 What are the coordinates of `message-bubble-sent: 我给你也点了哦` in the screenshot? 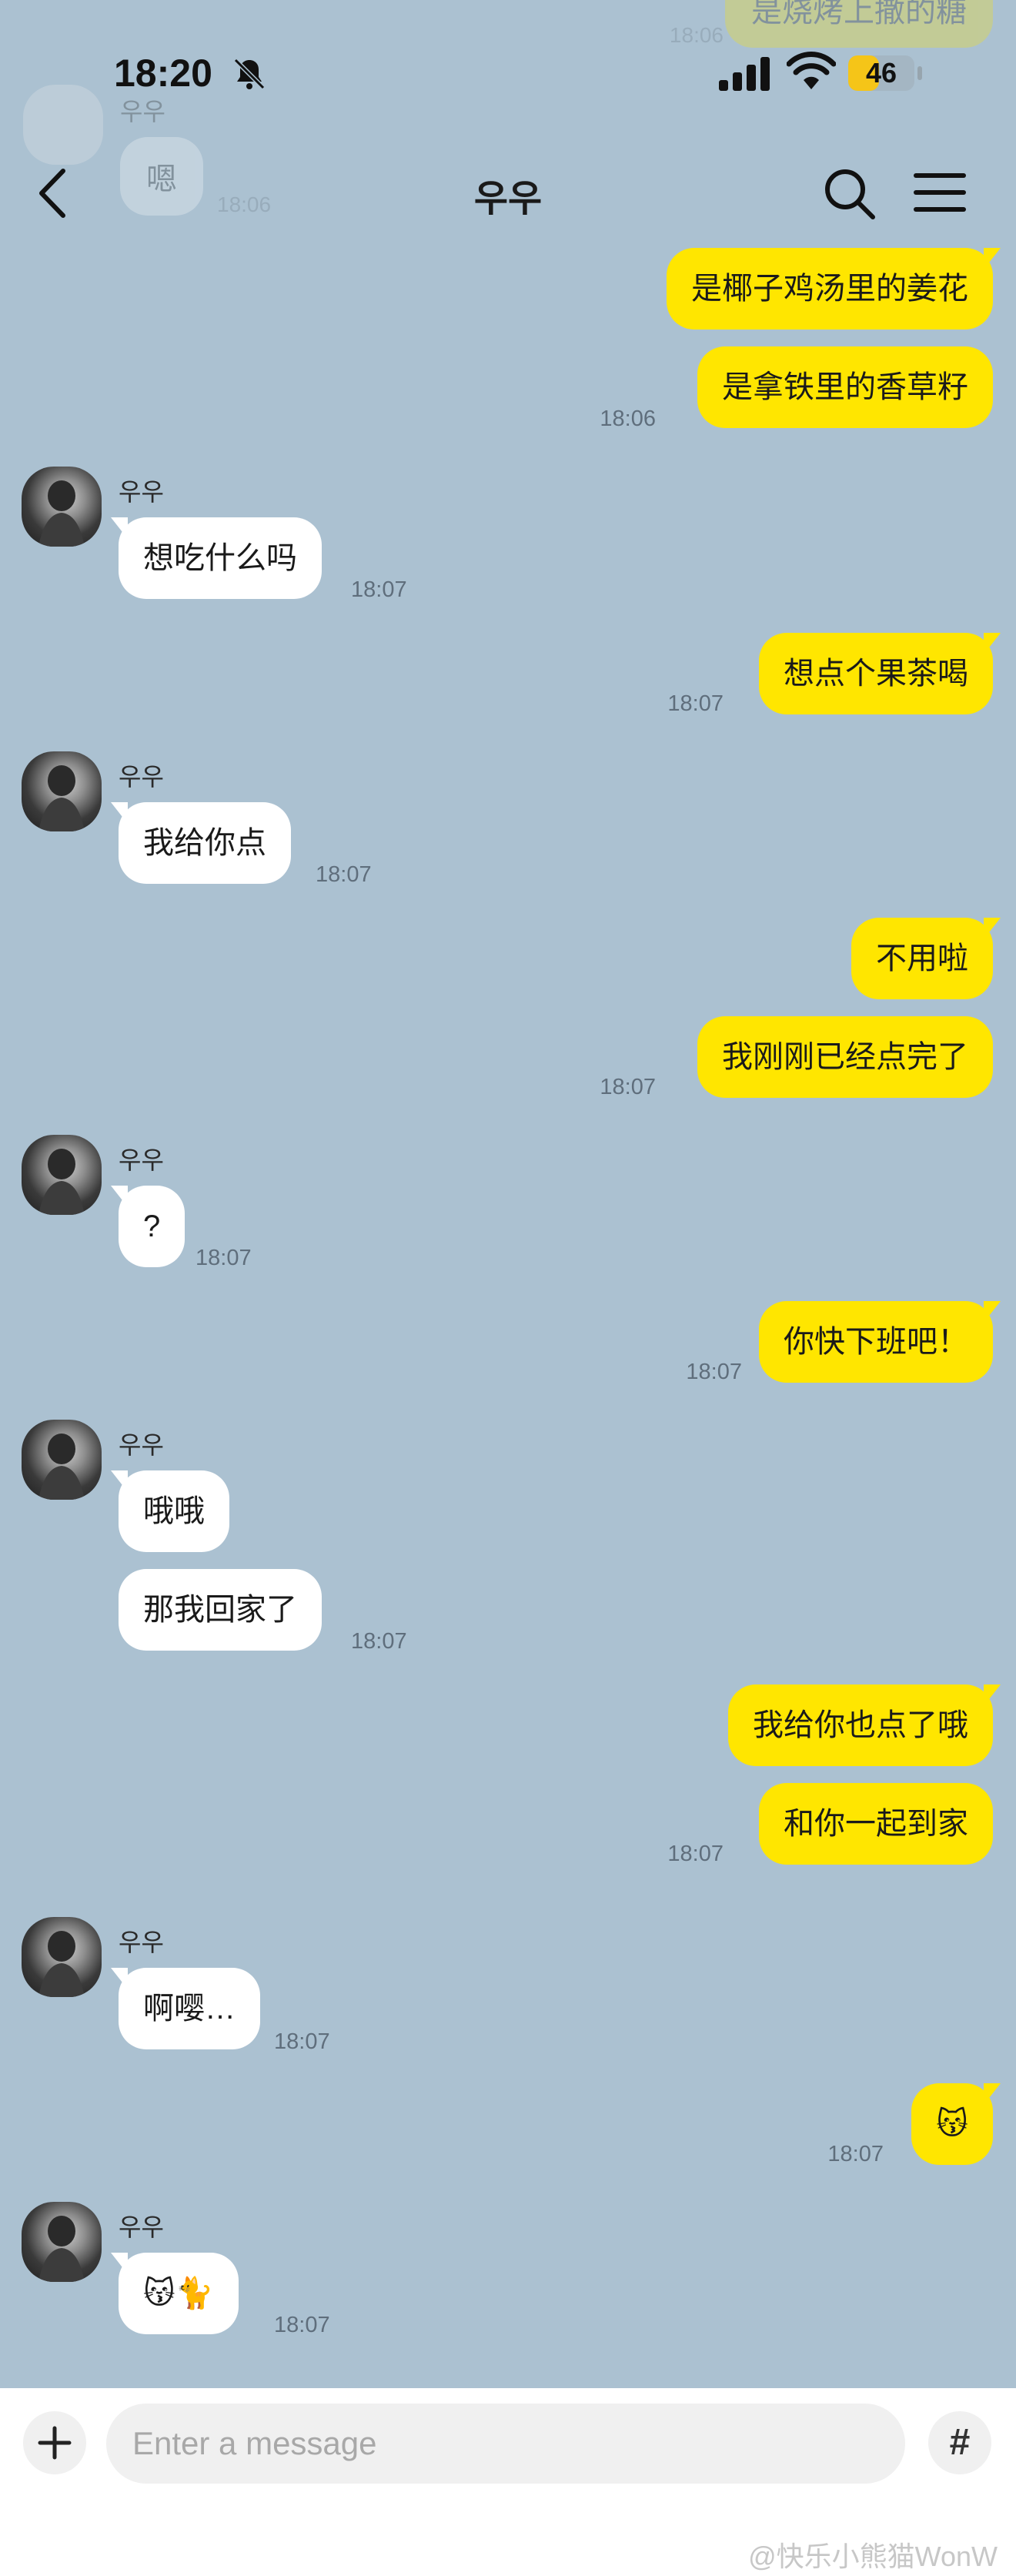 It's located at (864, 1725).